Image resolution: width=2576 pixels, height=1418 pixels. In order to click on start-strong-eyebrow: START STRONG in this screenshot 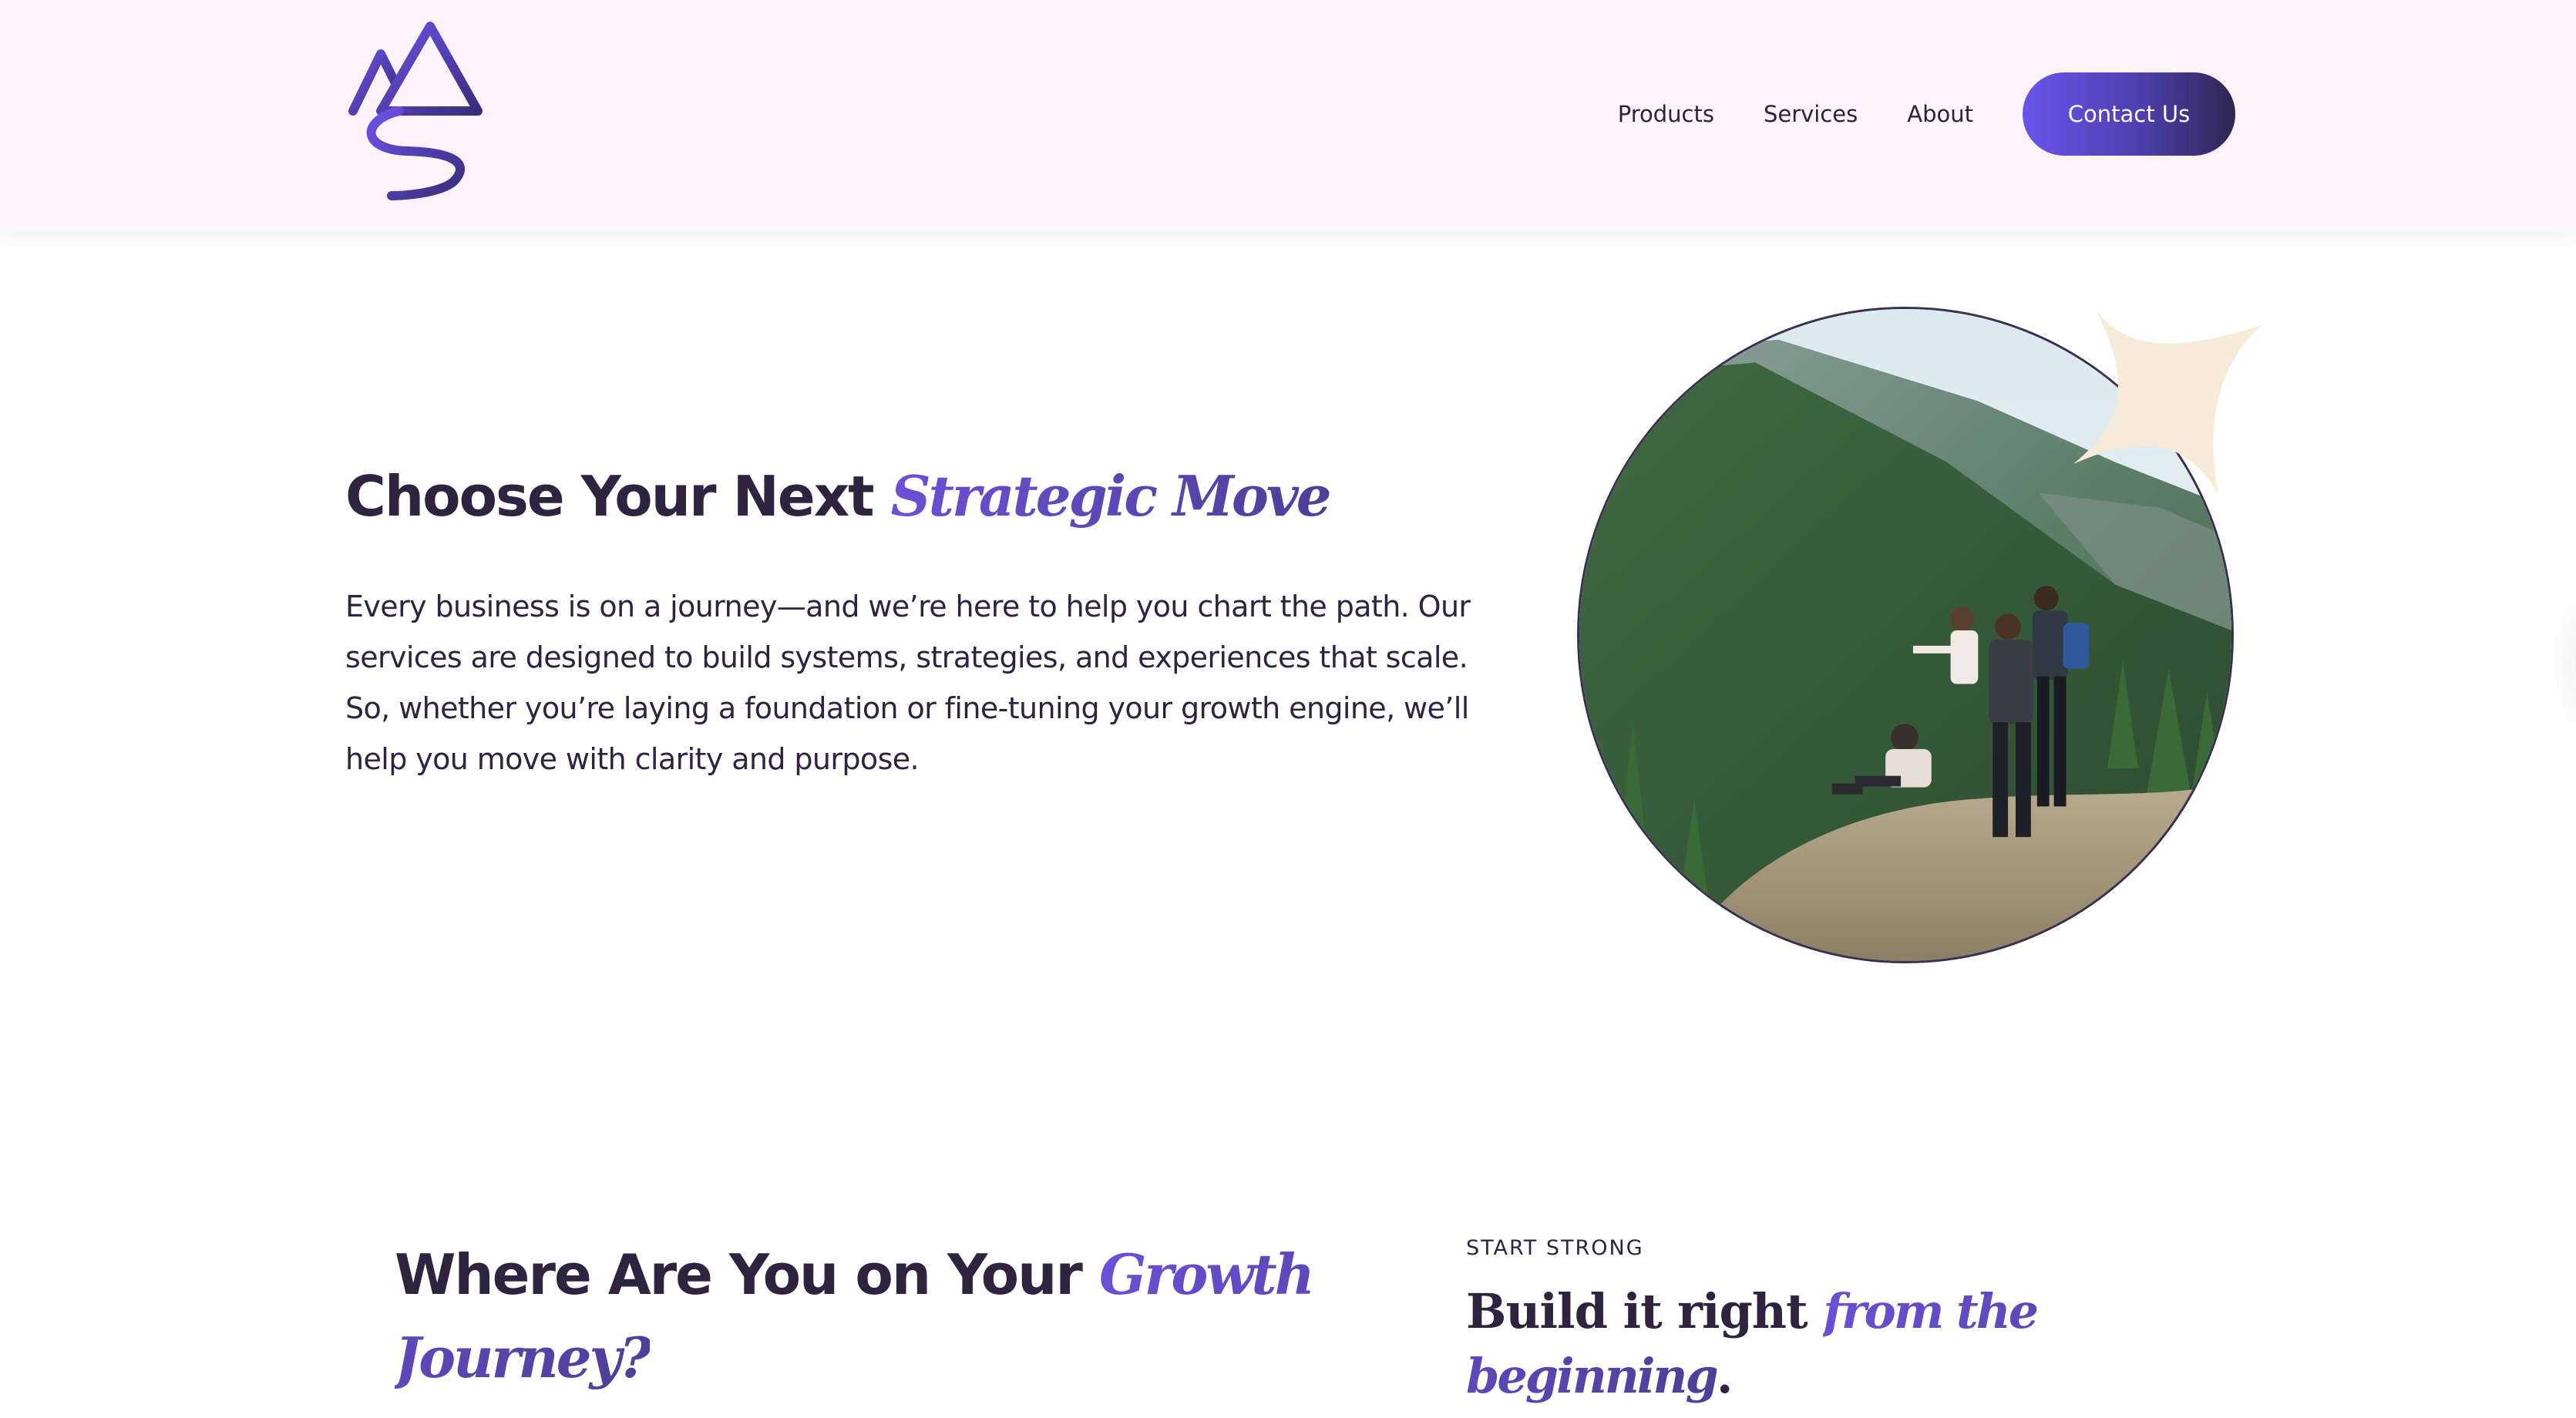, I will do `click(1555, 1248)`.